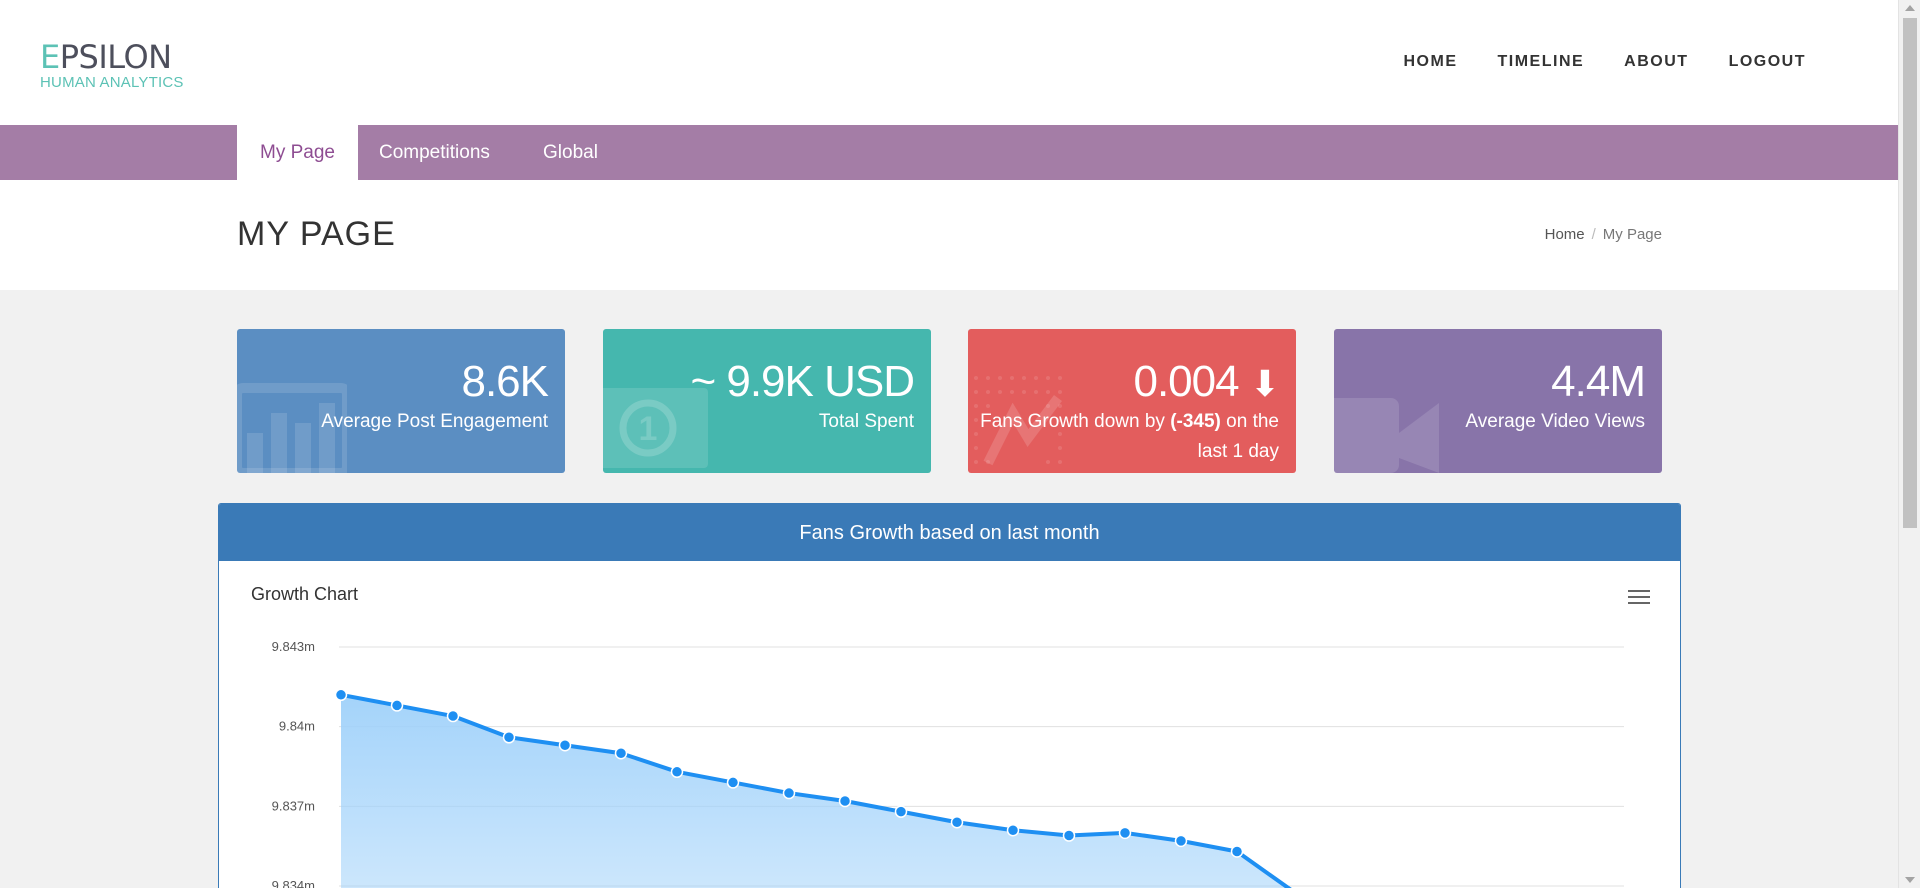 This screenshot has width=1920, height=888. I want to click on breadcrumb-home: Home, so click(1565, 234).